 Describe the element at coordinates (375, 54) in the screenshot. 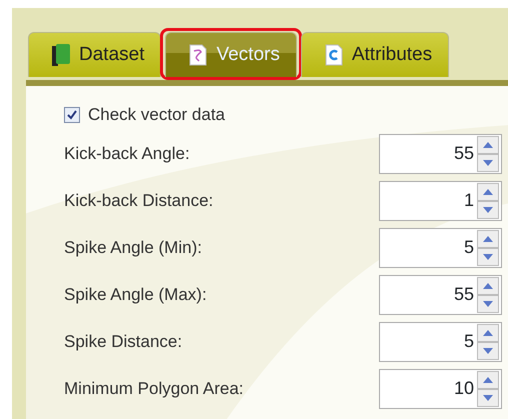

I see `tab: Attributes` at that location.